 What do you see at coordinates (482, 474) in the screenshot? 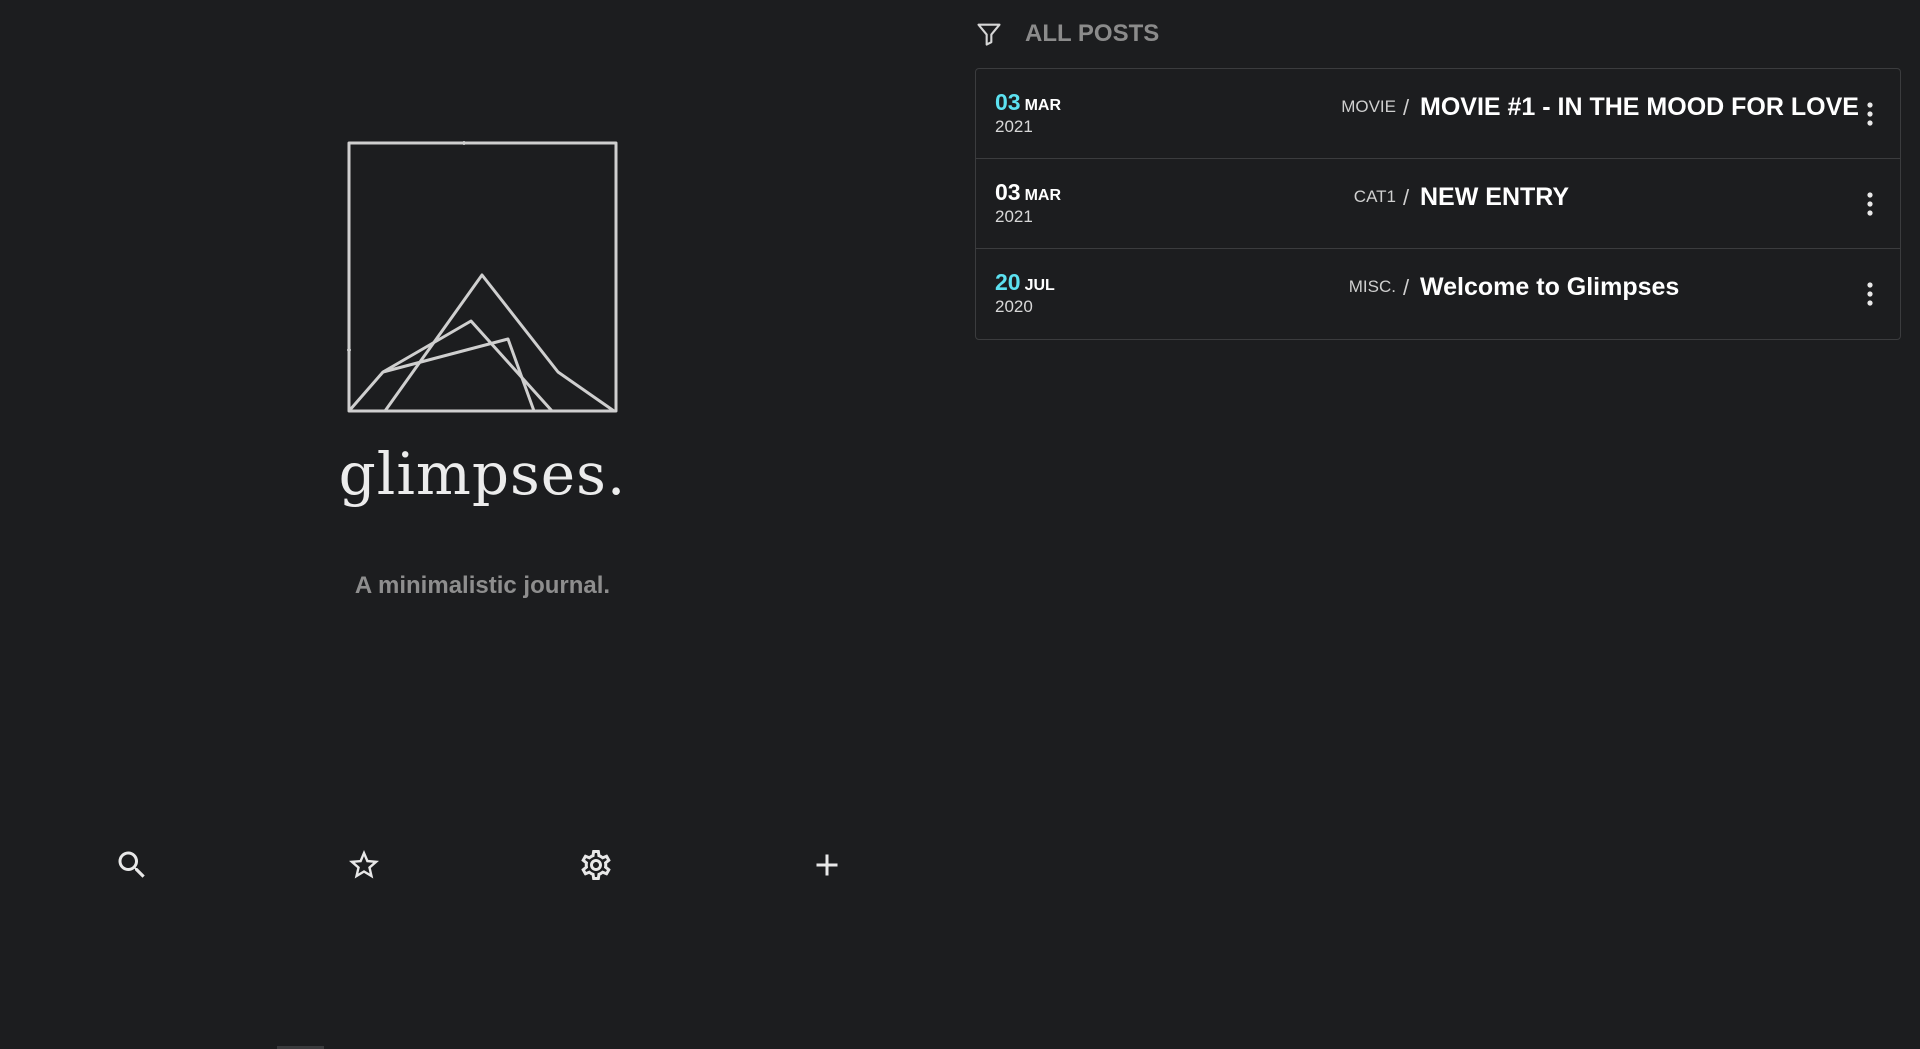
I see `app-name: glimpses.` at bounding box center [482, 474].